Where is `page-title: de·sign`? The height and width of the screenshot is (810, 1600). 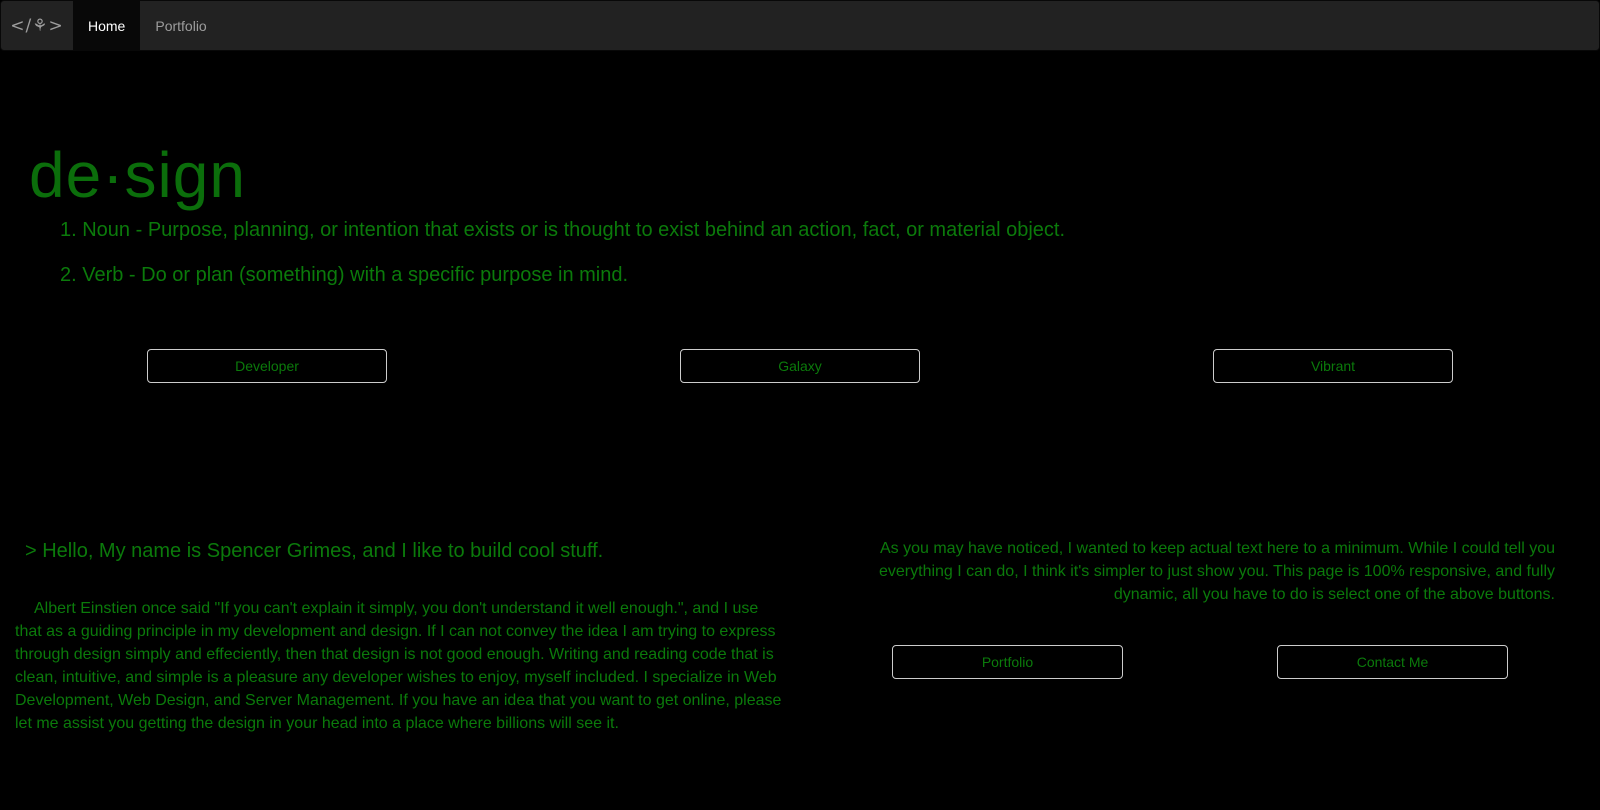 page-title: de·sign is located at coordinates (137, 175).